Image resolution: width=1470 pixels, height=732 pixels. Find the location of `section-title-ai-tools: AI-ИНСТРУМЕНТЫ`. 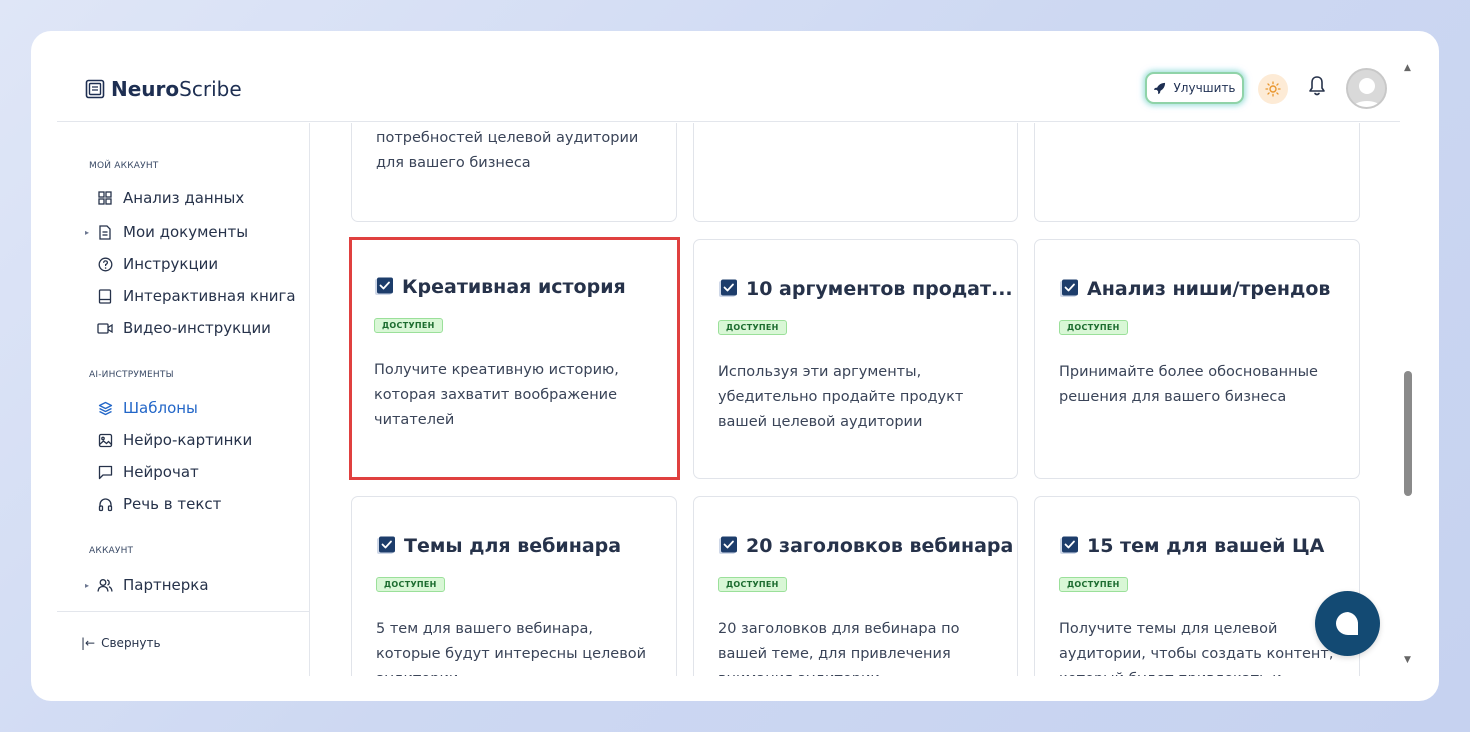

section-title-ai-tools: AI-ИНСТРУМЕНТЫ is located at coordinates (131, 375).